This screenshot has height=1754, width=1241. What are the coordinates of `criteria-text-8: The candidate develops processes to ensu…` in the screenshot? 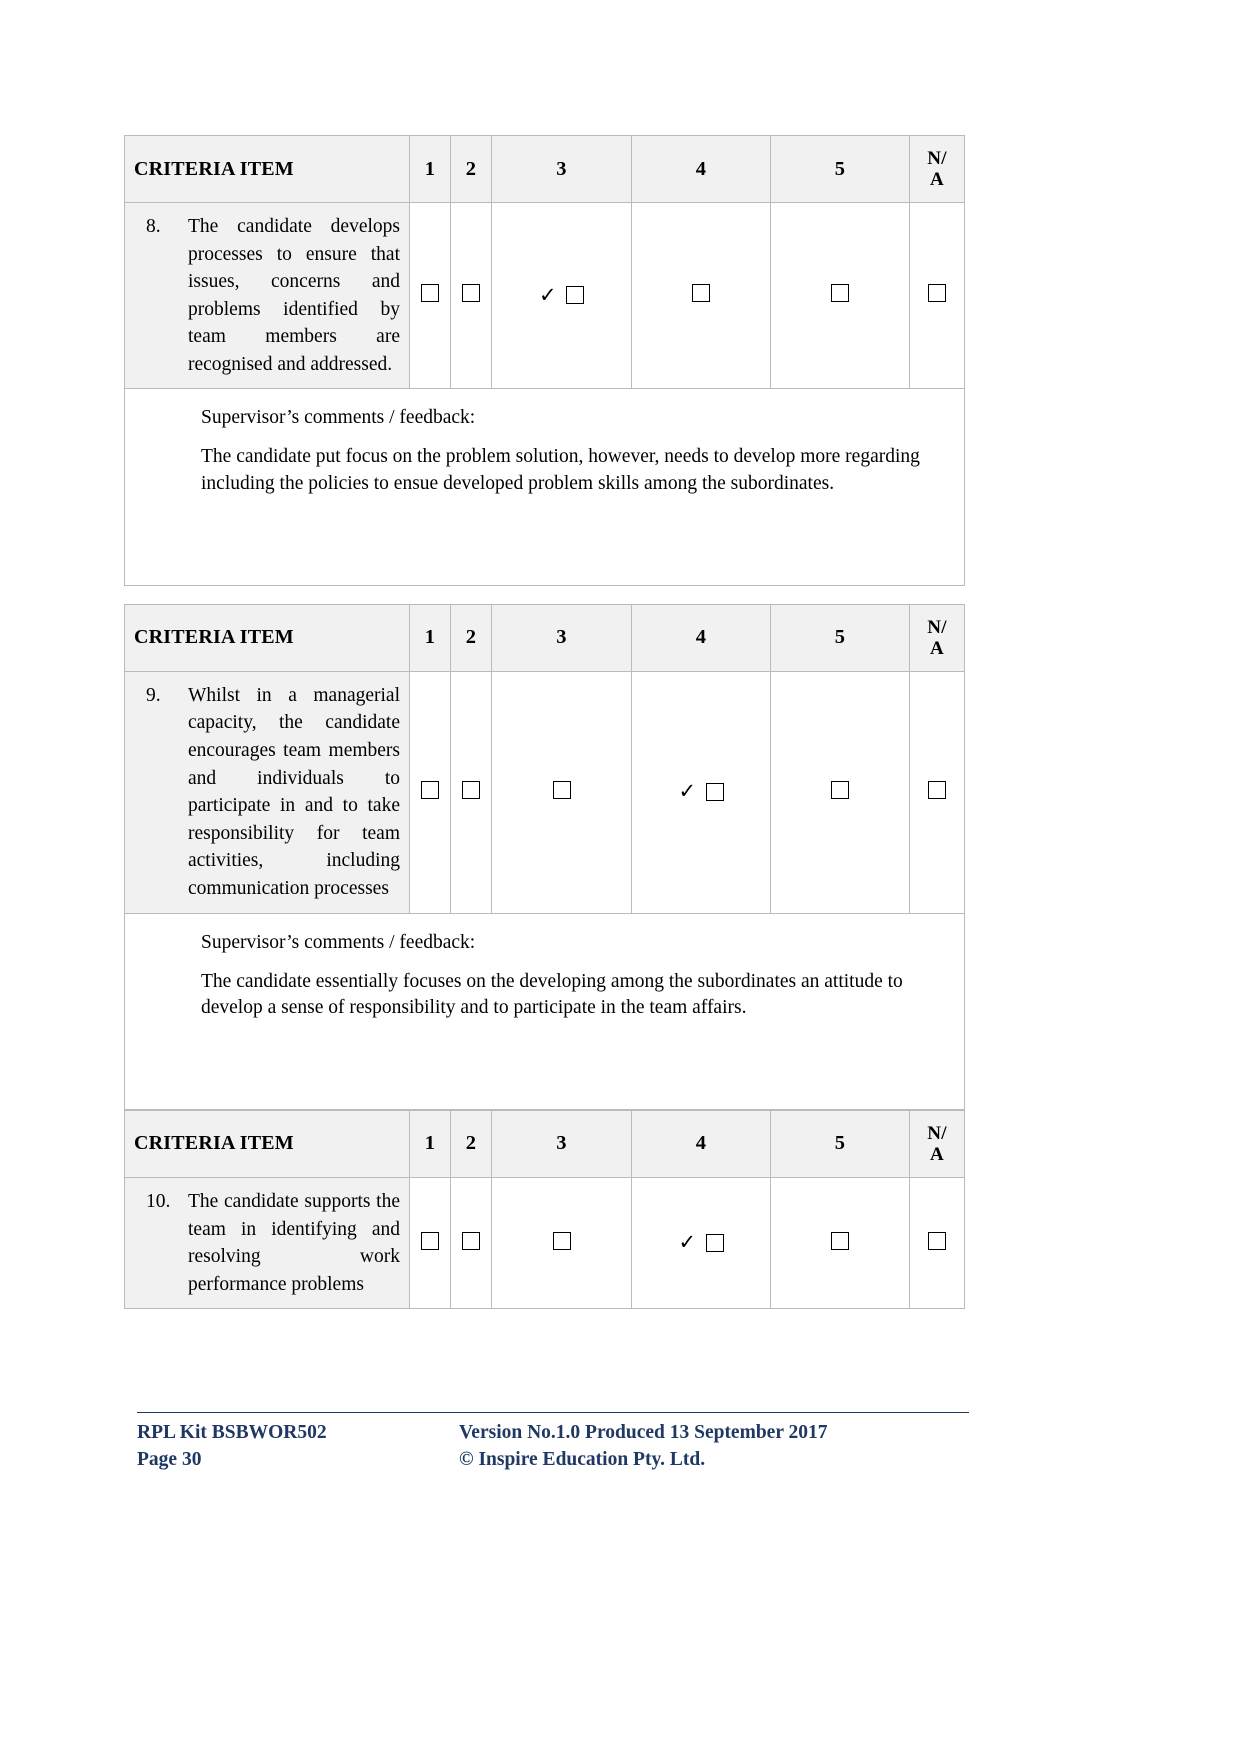 It's located at (294, 295).